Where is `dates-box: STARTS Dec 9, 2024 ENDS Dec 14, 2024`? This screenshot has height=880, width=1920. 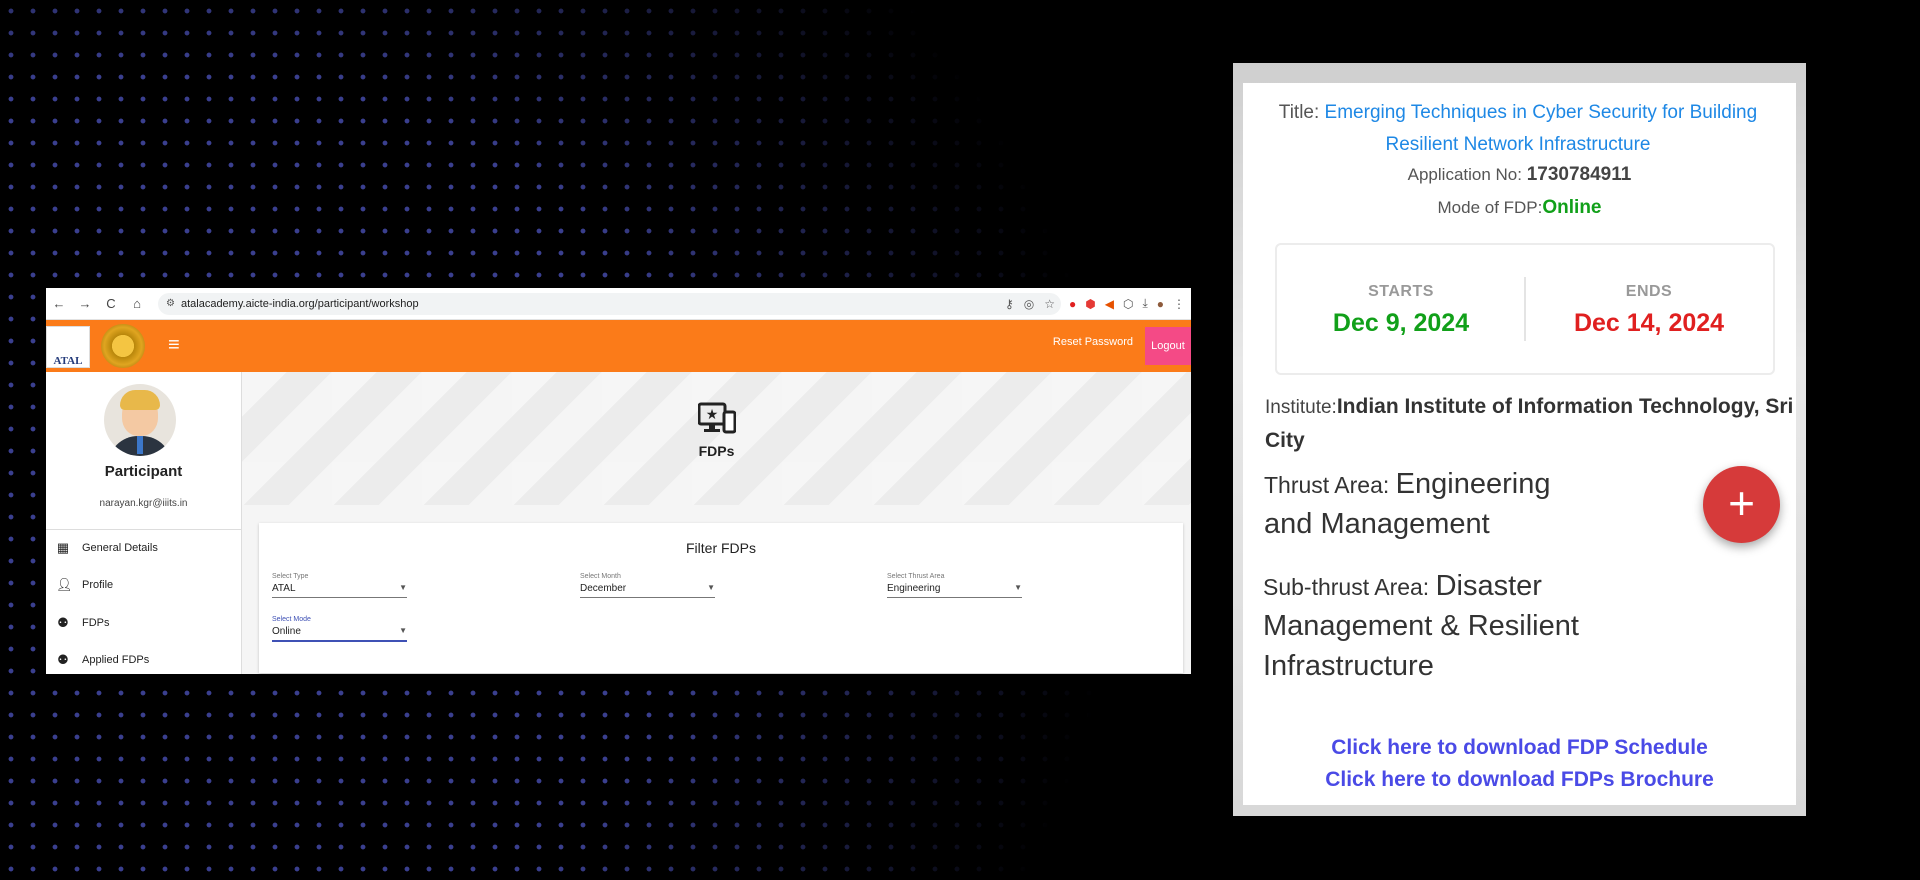 dates-box: STARTS Dec 9, 2024 ENDS Dec 14, 2024 is located at coordinates (1525, 309).